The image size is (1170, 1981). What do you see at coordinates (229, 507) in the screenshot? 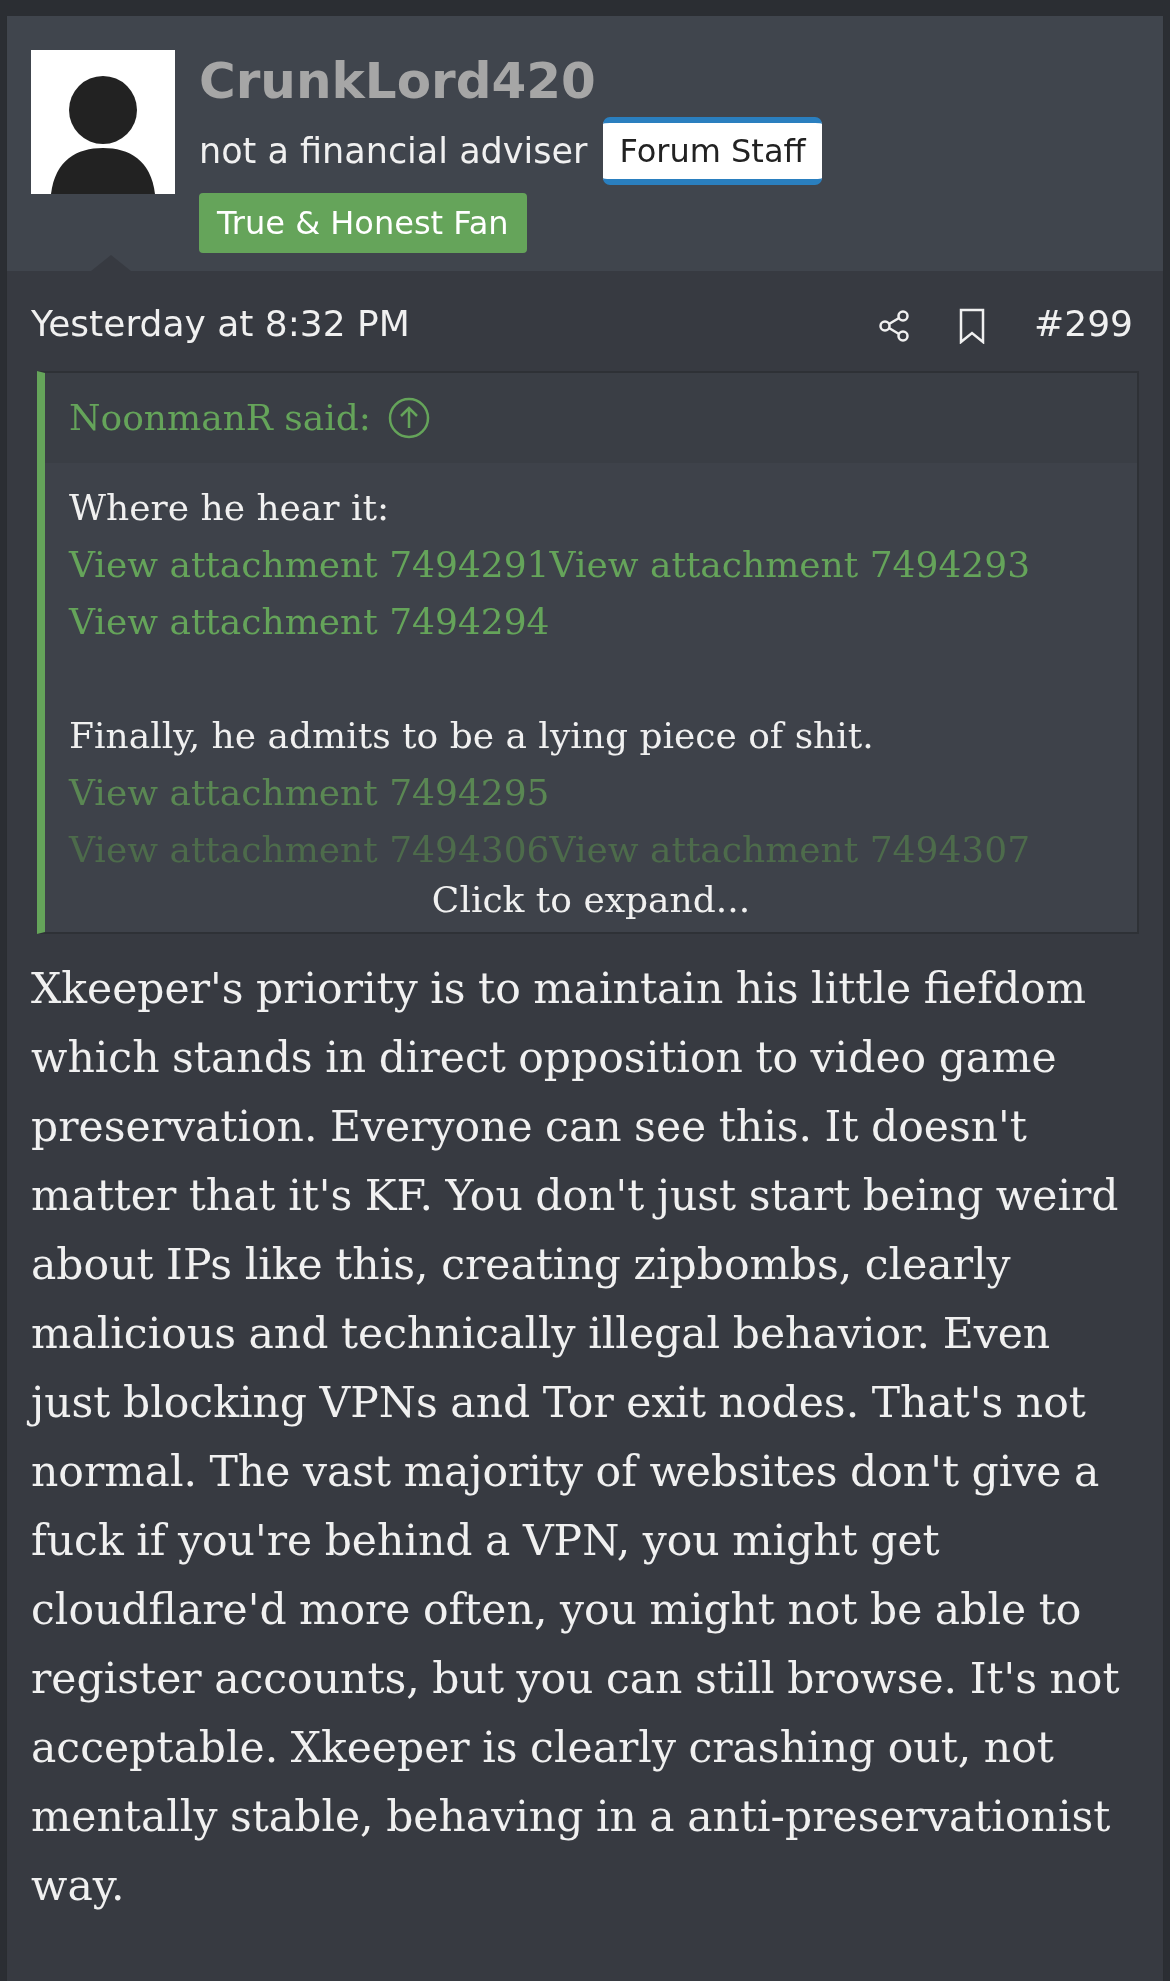
I see `quote-text: Where he hear it:` at bounding box center [229, 507].